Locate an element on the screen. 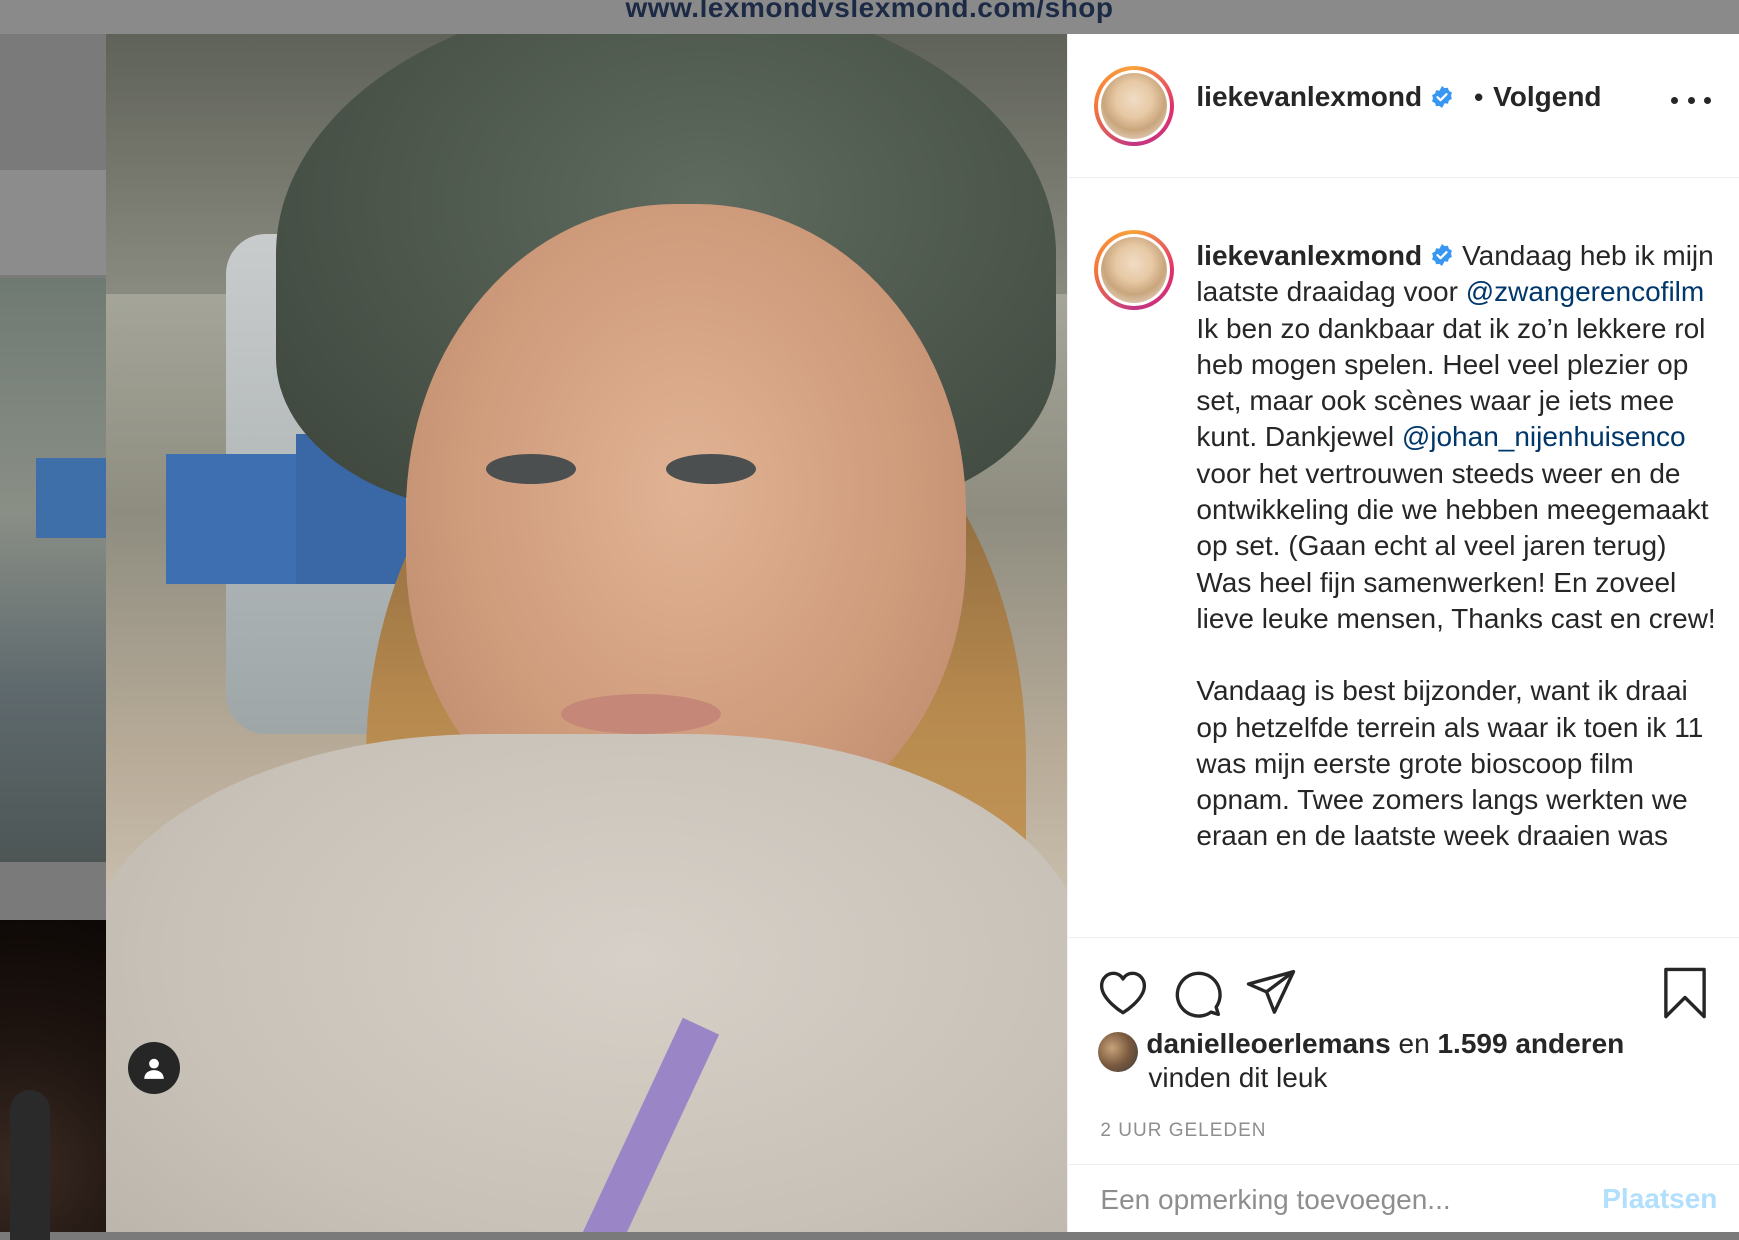 The height and width of the screenshot is (1240, 1739). header-username: liekevanlexmond is located at coordinates (1309, 97).